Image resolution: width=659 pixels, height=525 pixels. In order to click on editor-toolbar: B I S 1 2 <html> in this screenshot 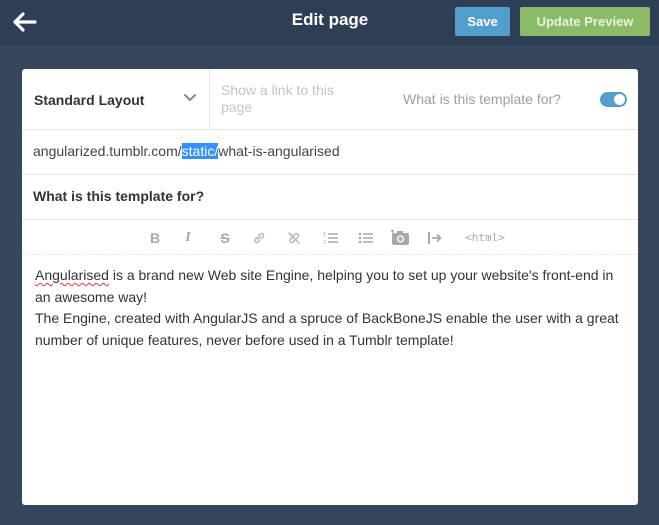, I will do `click(330, 237)`.